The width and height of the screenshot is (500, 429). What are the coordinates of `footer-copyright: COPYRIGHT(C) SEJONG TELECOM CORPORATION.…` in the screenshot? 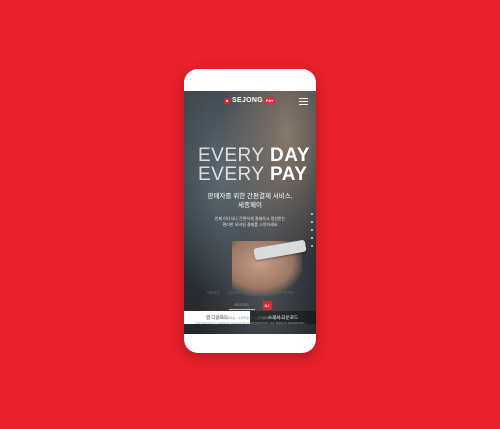 It's located at (250, 323).